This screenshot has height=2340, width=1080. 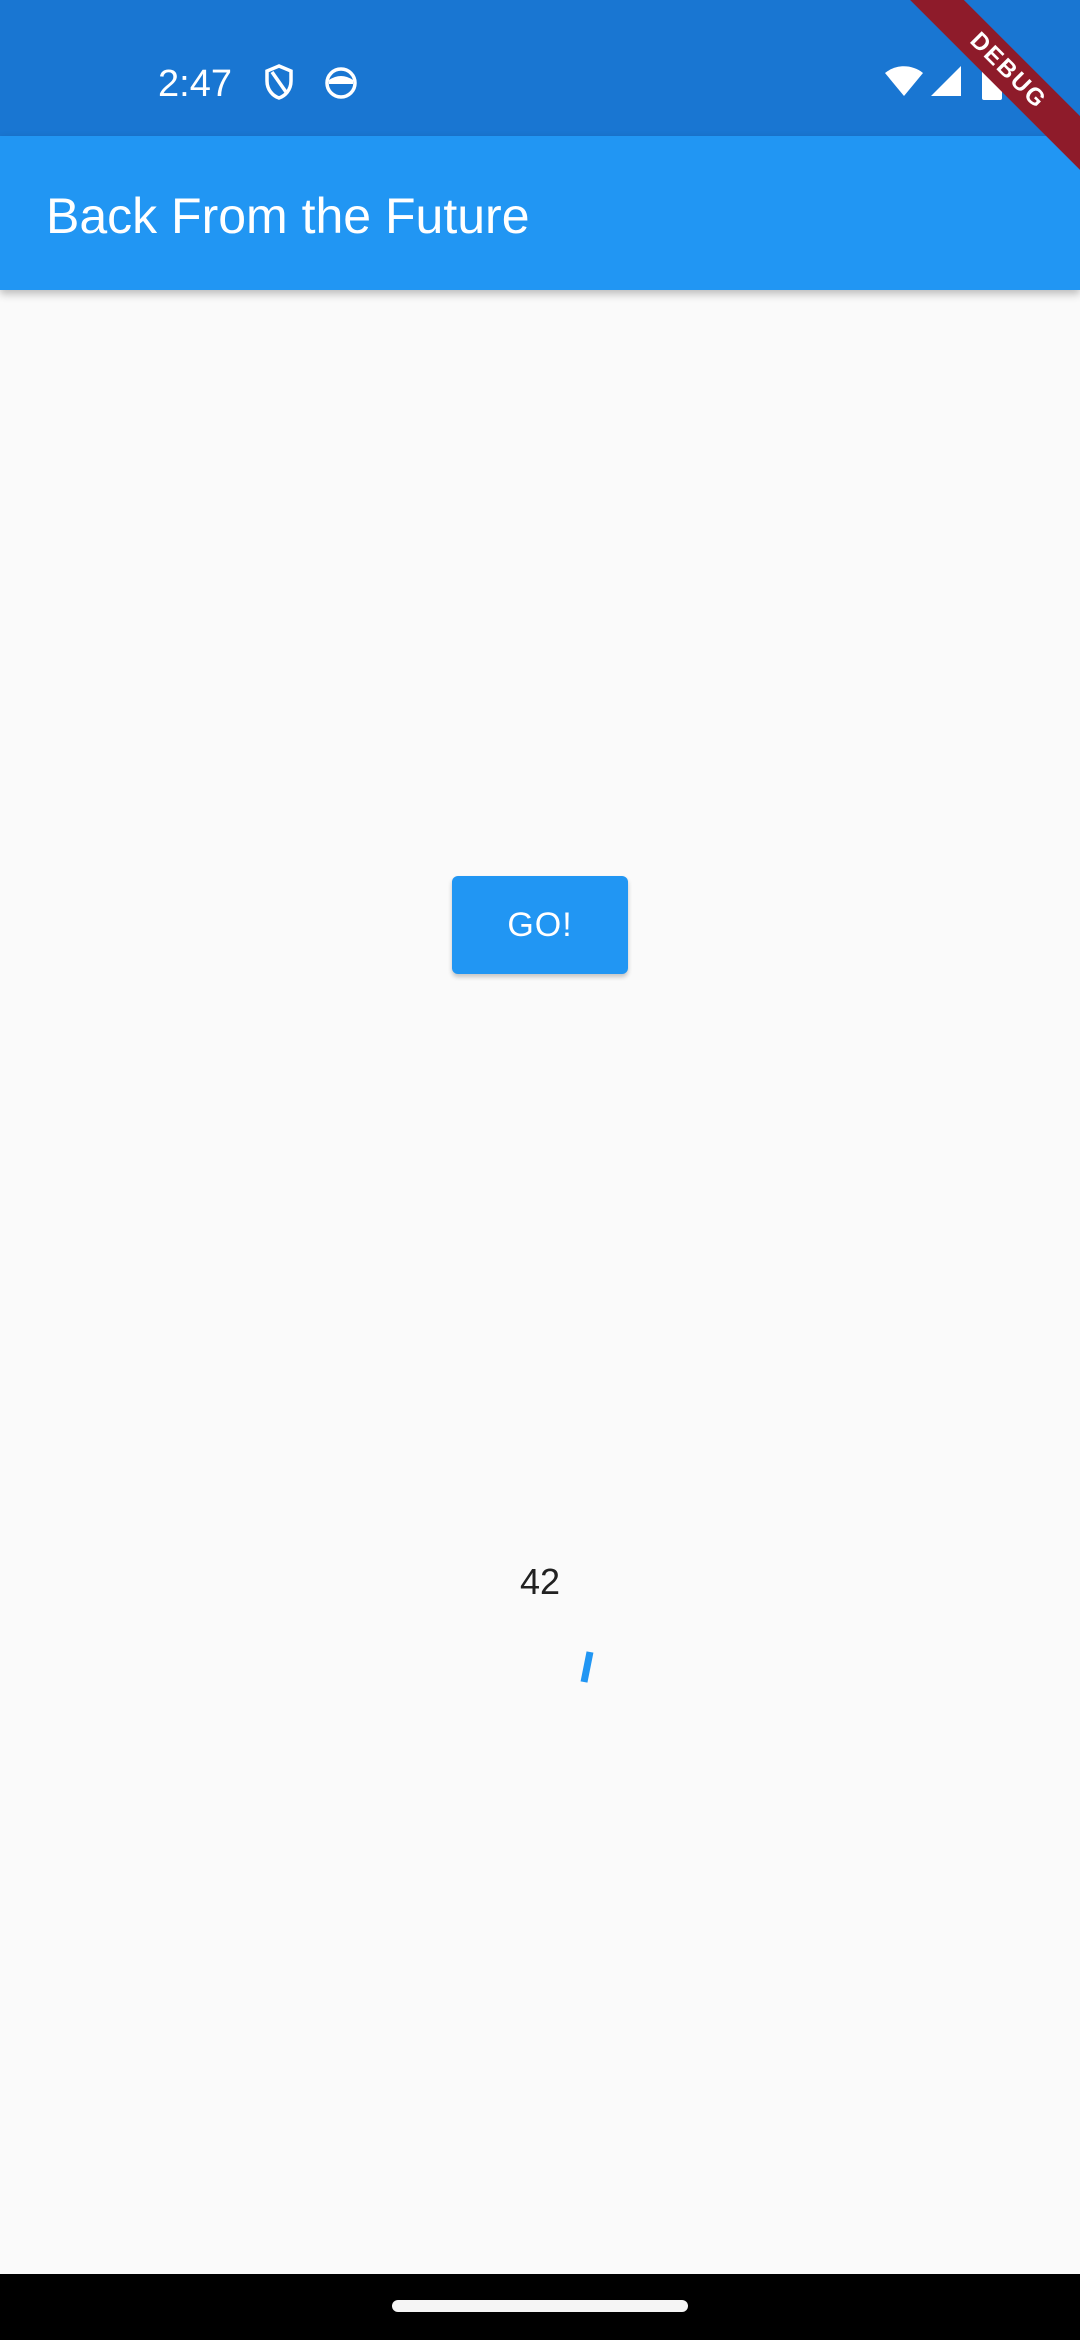 I want to click on status-time: 2:47, so click(x=195, y=84).